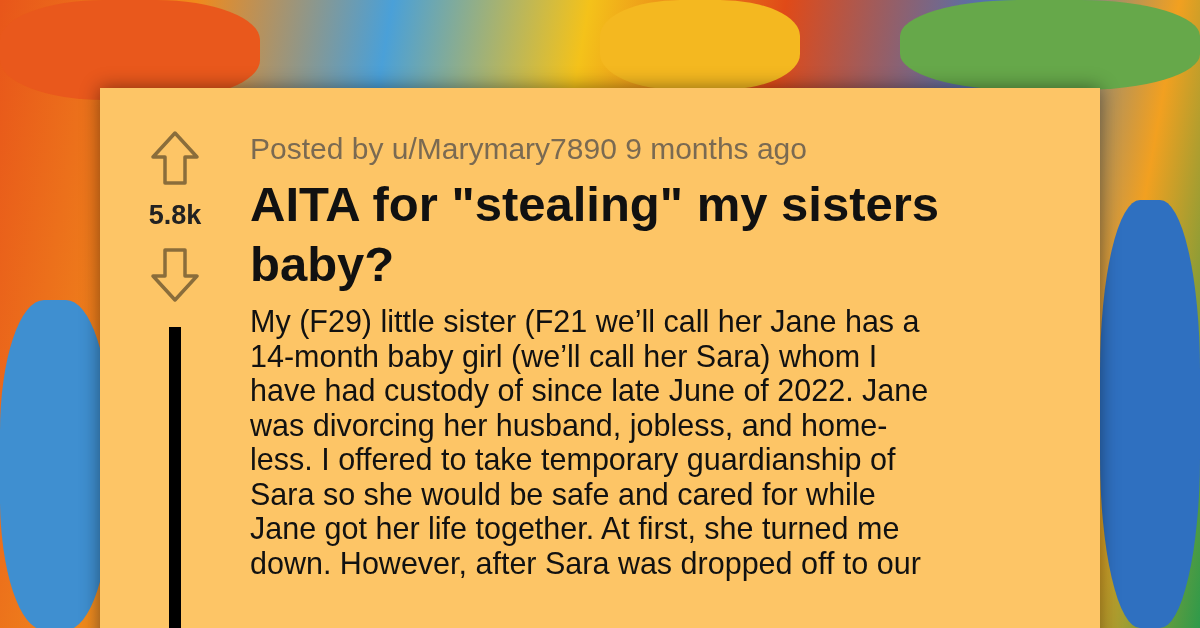 Image resolution: width=1200 pixels, height=628 pixels. What do you see at coordinates (529, 149) in the screenshot?
I see `post-meta: Posted by u/Marymary7890 9 months ago` at bounding box center [529, 149].